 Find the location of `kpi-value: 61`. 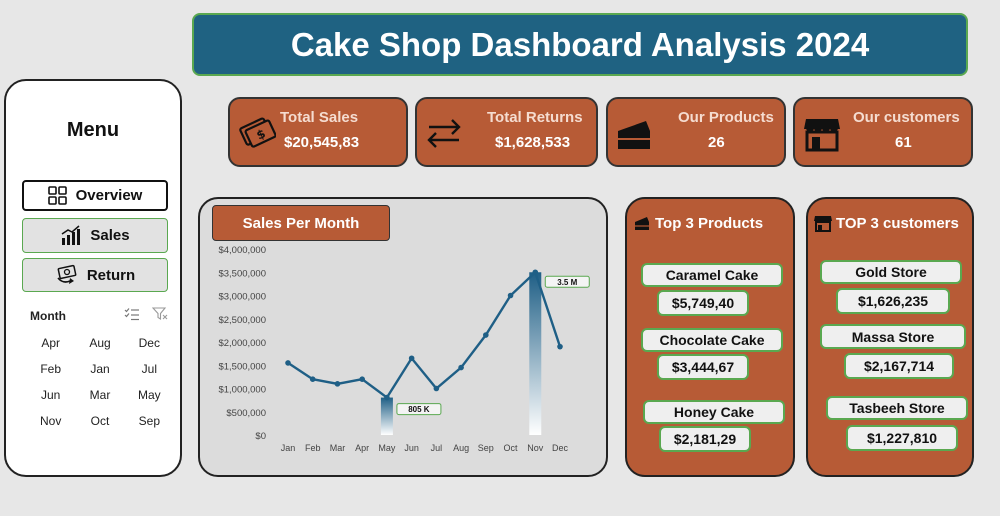

kpi-value: 61 is located at coordinates (903, 142).